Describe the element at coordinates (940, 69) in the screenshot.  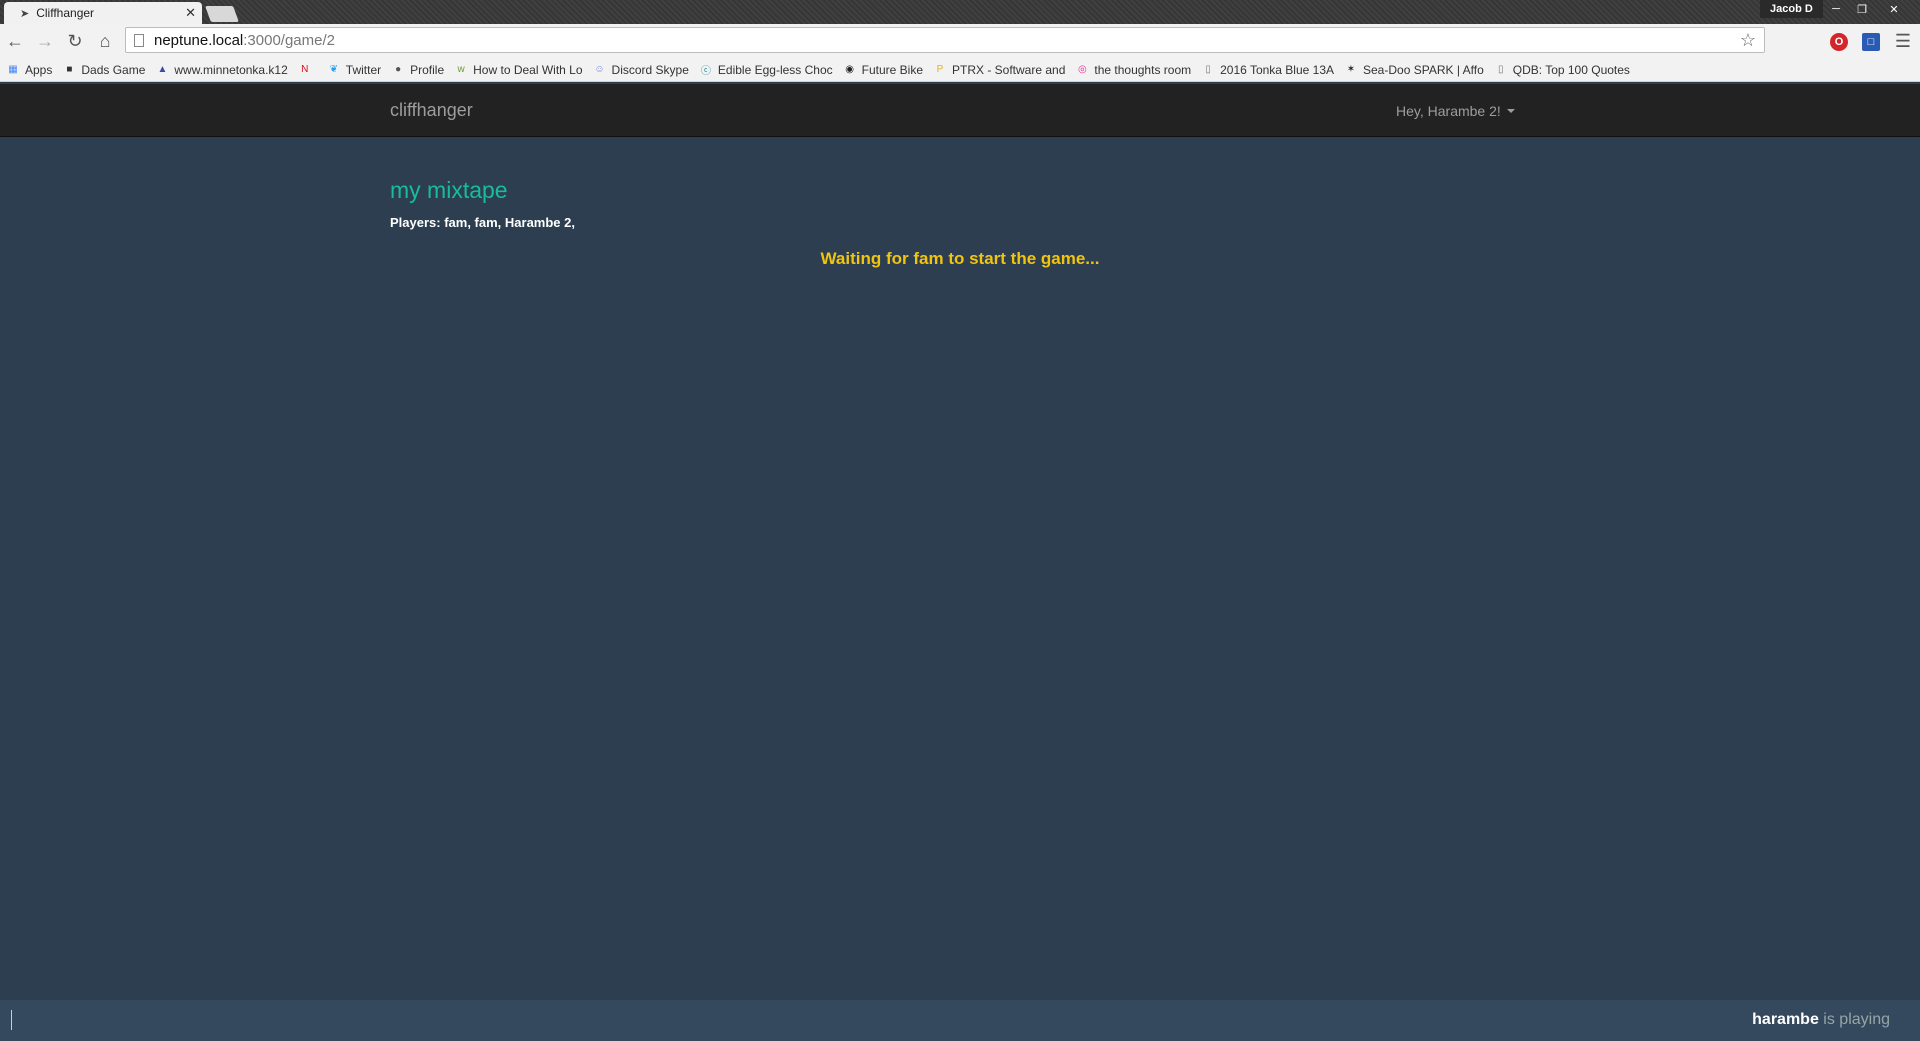
I see `ptrx-icon: P` at that location.